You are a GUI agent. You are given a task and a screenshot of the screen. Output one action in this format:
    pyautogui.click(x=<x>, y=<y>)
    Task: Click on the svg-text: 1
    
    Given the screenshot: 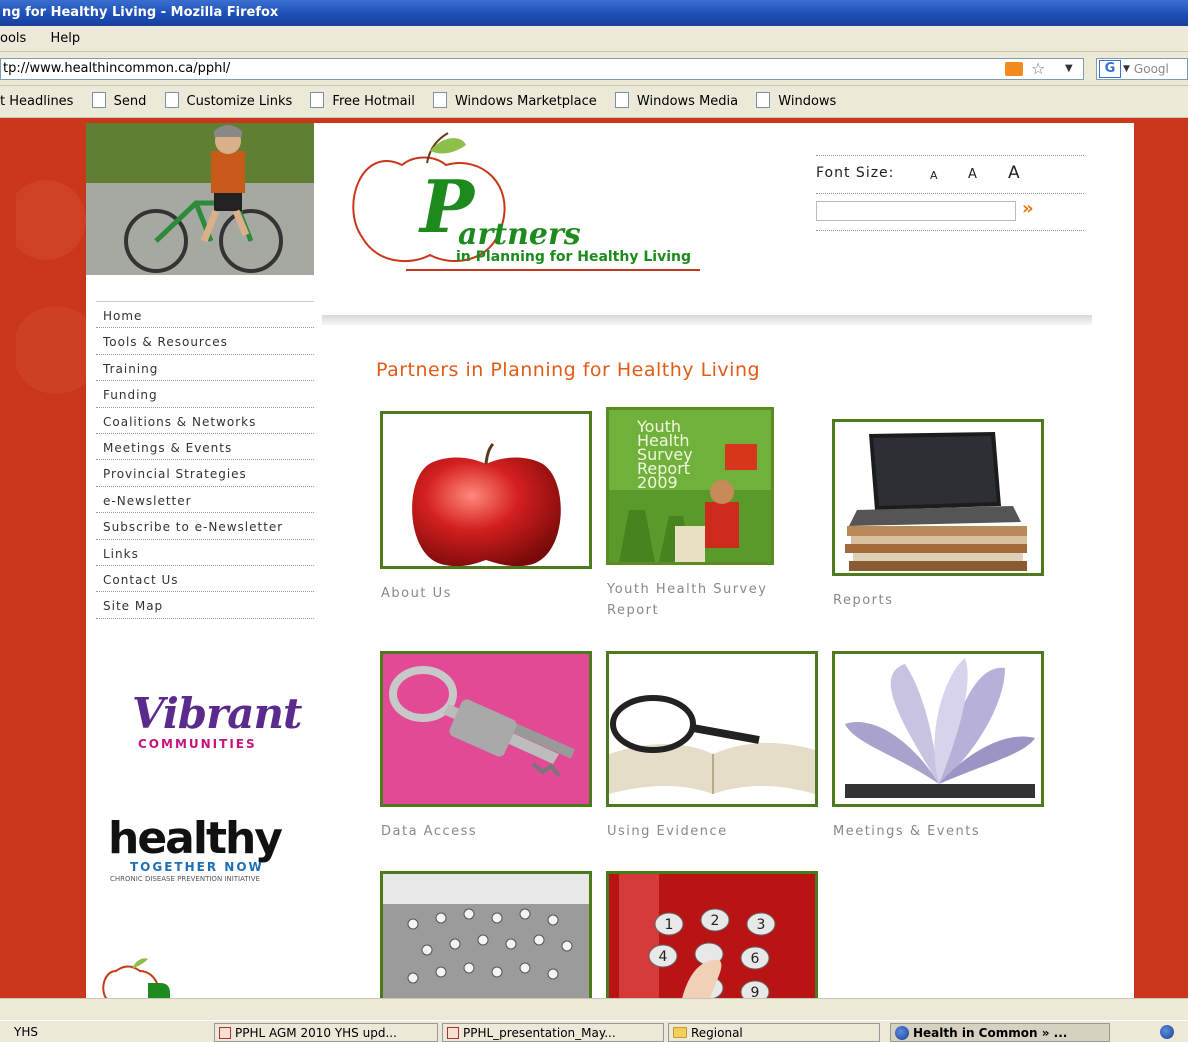 What is the action you would take?
    pyautogui.click(x=669, y=925)
    